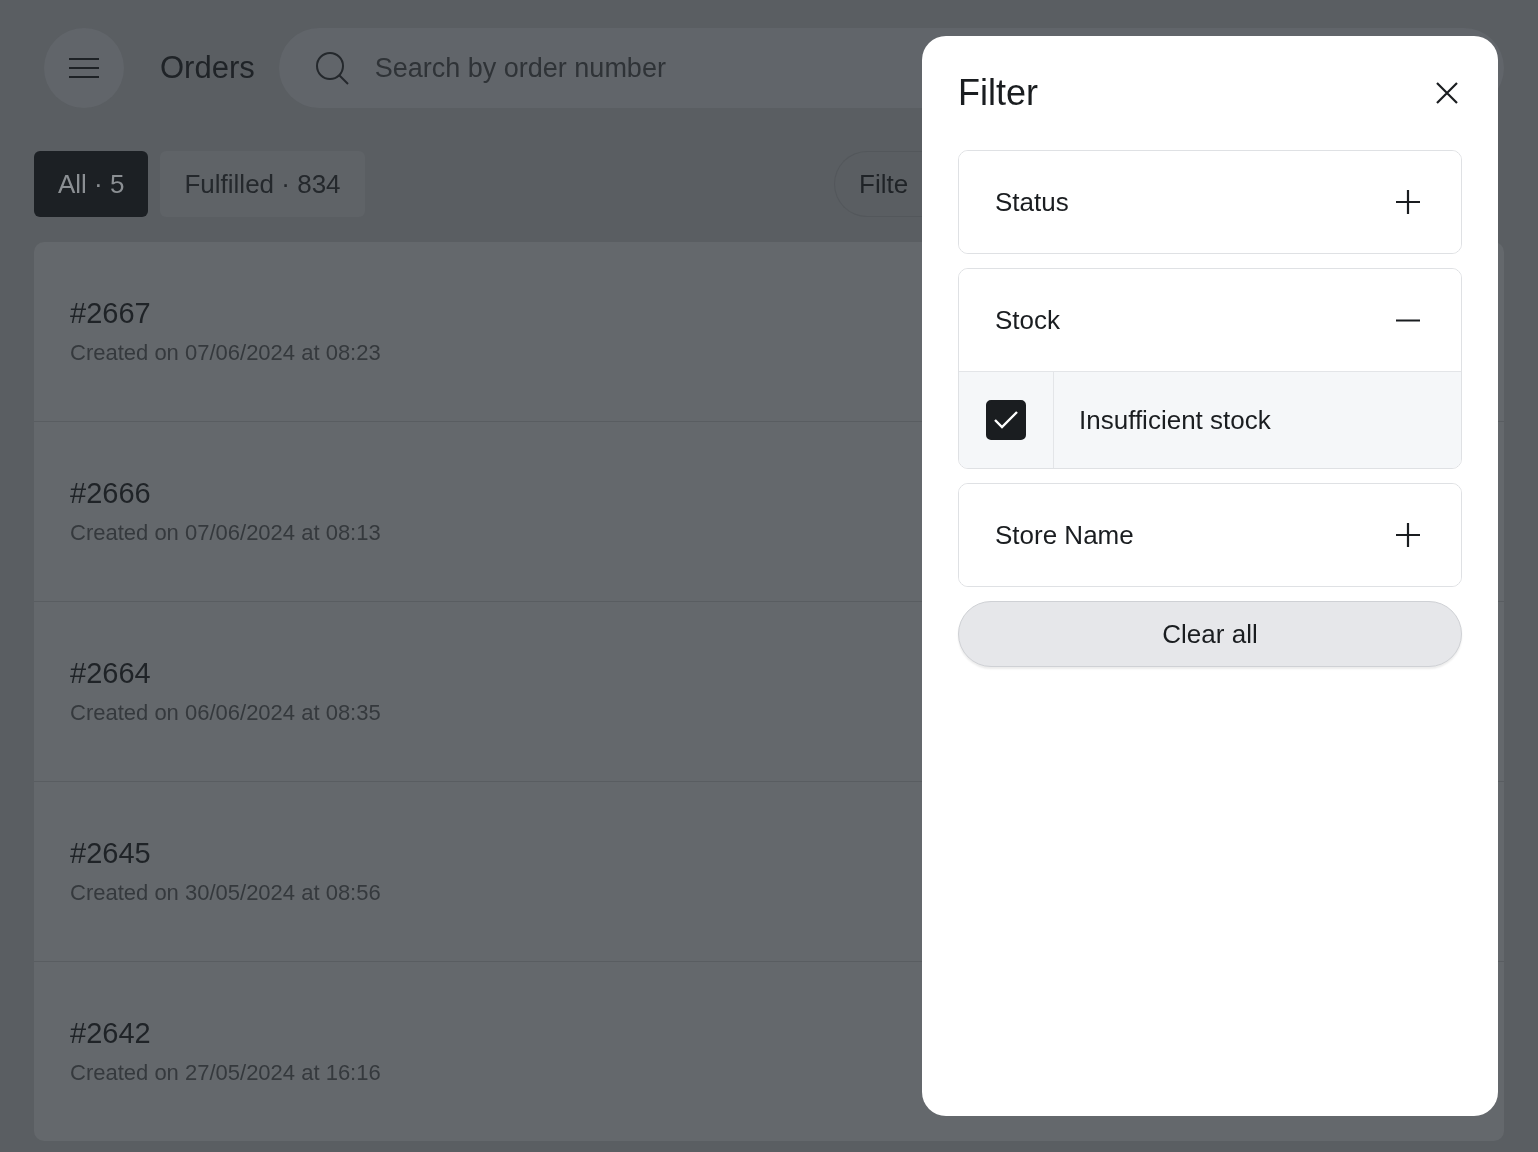 This screenshot has width=1538, height=1152. What do you see at coordinates (1408, 320) in the screenshot?
I see `minus-icon` at bounding box center [1408, 320].